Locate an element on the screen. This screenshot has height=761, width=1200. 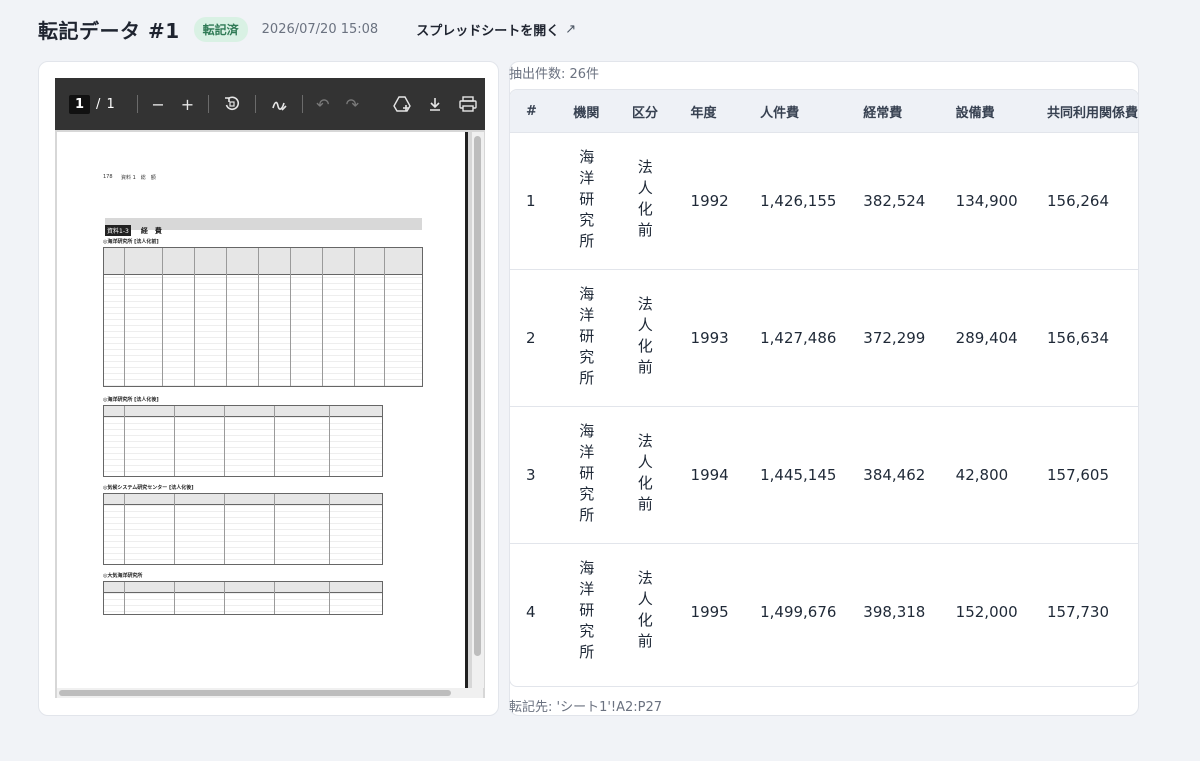
page-title: 転記データ #1 is located at coordinates (109, 30).